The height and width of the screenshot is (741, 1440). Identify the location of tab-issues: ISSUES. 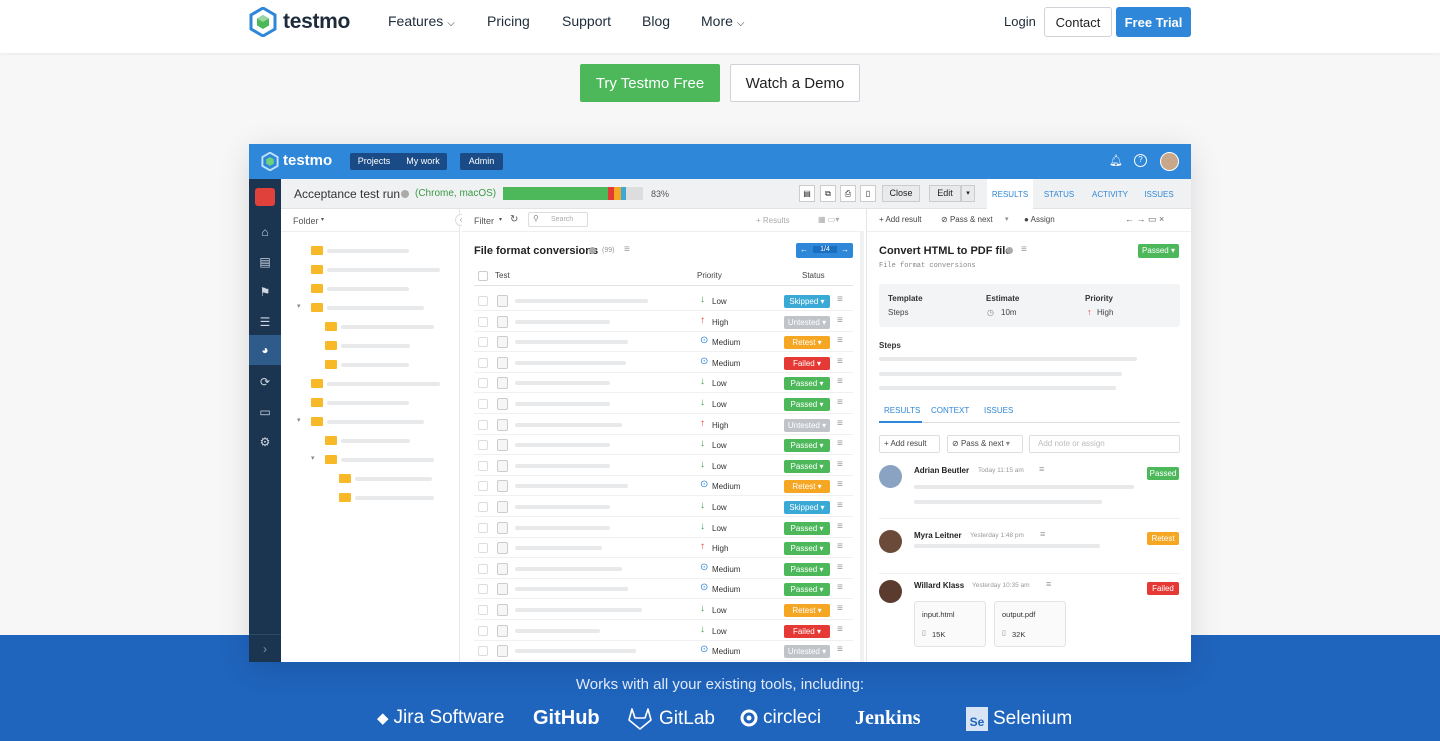
(1159, 194).